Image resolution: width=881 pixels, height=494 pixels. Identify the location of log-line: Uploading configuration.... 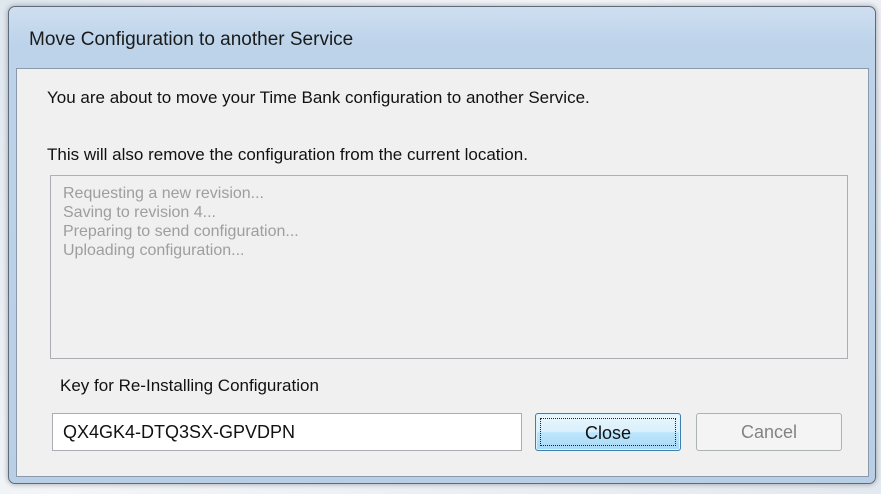
(154, 250).